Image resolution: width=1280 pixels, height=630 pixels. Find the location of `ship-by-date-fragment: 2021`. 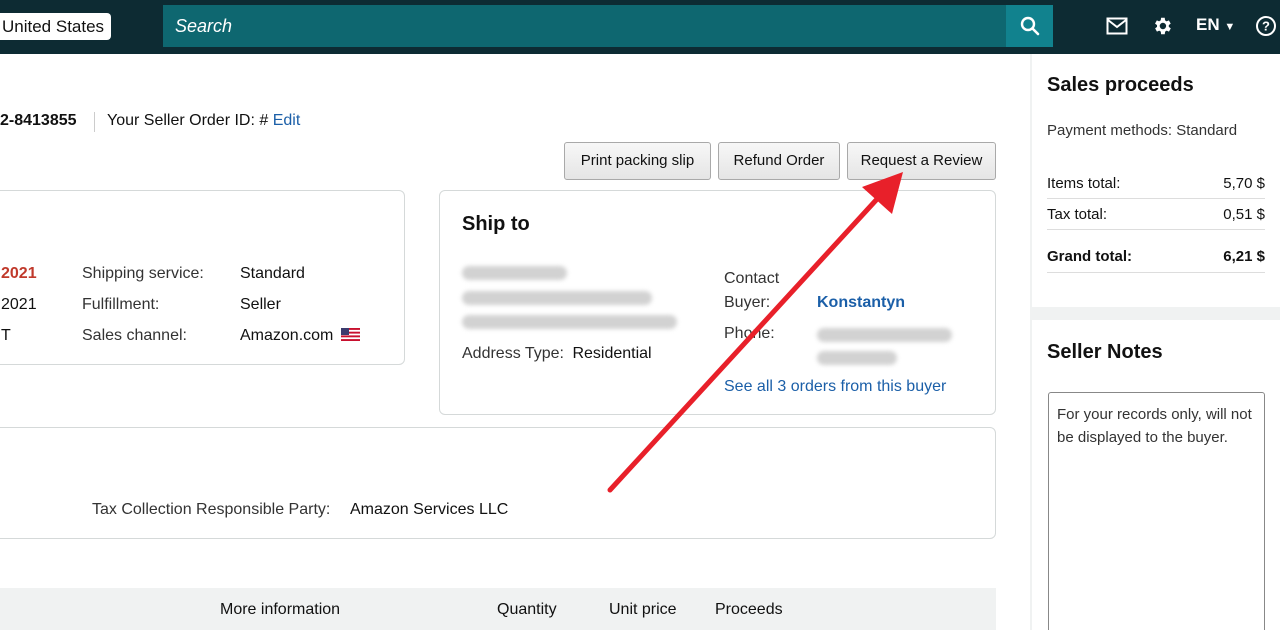

ship-by-date-fragment: 2021 is located at coordinates (19, 304).